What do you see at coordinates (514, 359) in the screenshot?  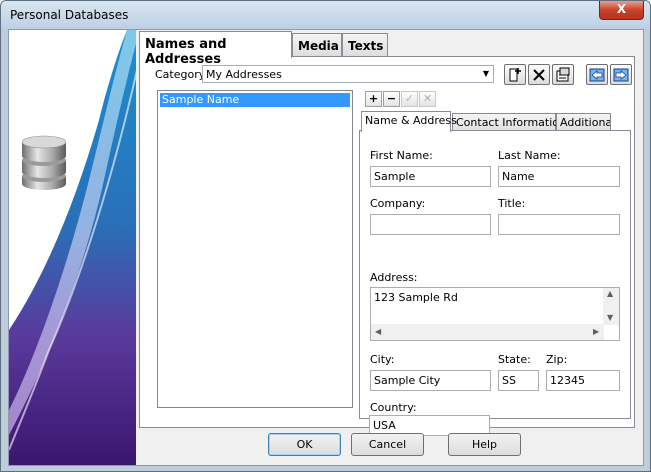 I see `state-label: State:` at bounding box center [514, 359].